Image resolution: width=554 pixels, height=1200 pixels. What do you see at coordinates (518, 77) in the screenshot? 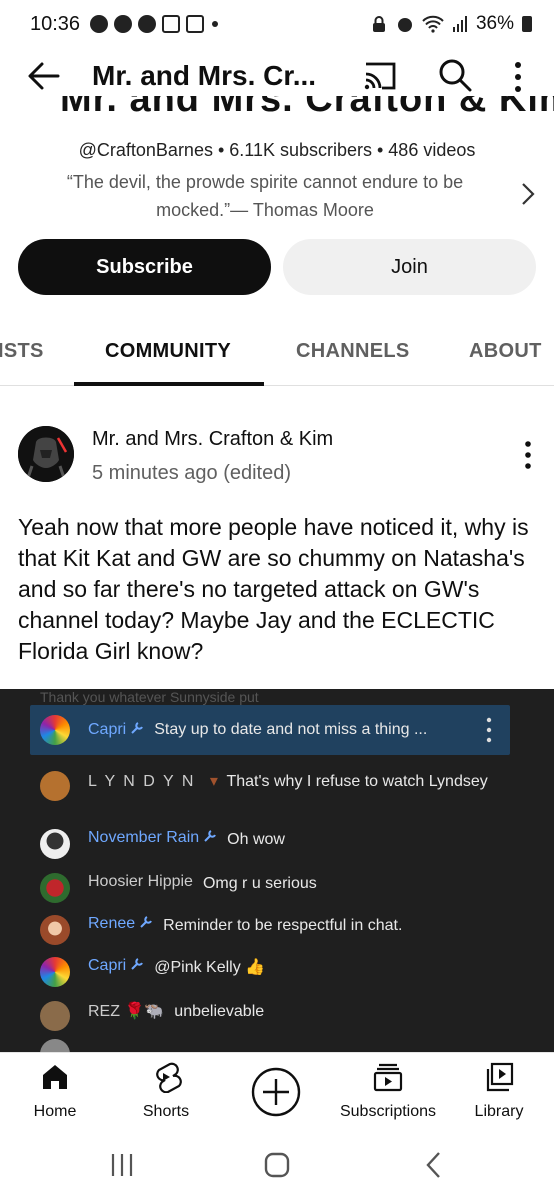
I see `more-vert-icon` at bounding box center [518, 77].